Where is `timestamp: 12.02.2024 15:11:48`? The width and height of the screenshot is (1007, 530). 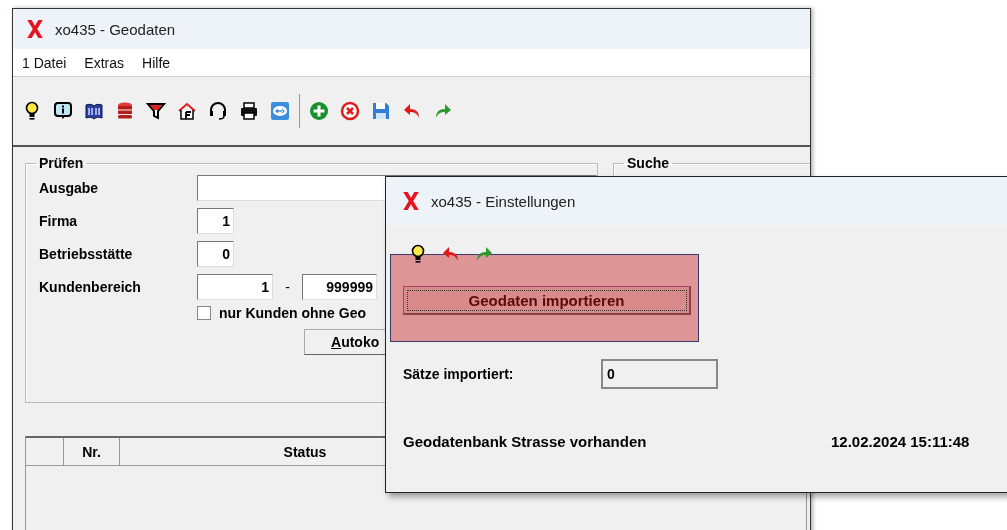 timestamp: 12.02.2024 15:11:48 is located at coordinates (900, 441).